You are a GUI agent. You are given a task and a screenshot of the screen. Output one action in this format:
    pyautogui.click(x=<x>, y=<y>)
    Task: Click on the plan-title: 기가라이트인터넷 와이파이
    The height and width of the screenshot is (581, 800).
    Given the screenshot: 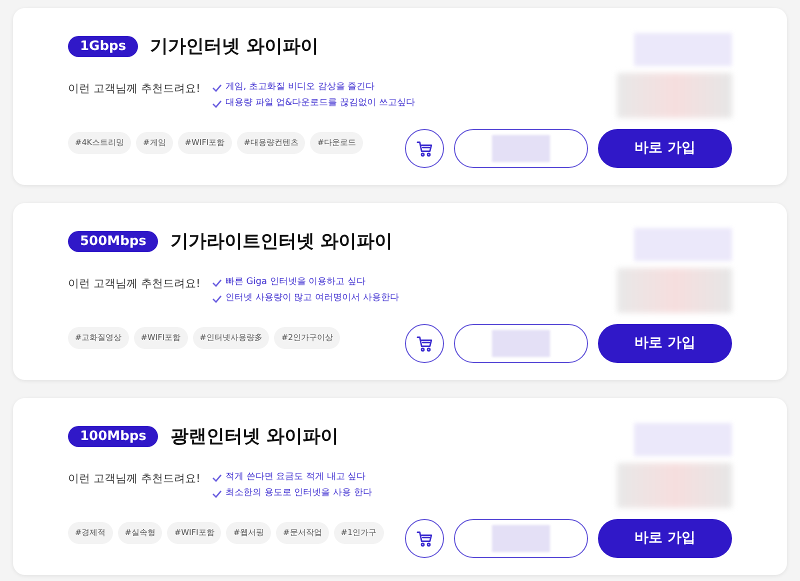 What is the action you would take?
    pyautogui.click(x=281, y=242)
    